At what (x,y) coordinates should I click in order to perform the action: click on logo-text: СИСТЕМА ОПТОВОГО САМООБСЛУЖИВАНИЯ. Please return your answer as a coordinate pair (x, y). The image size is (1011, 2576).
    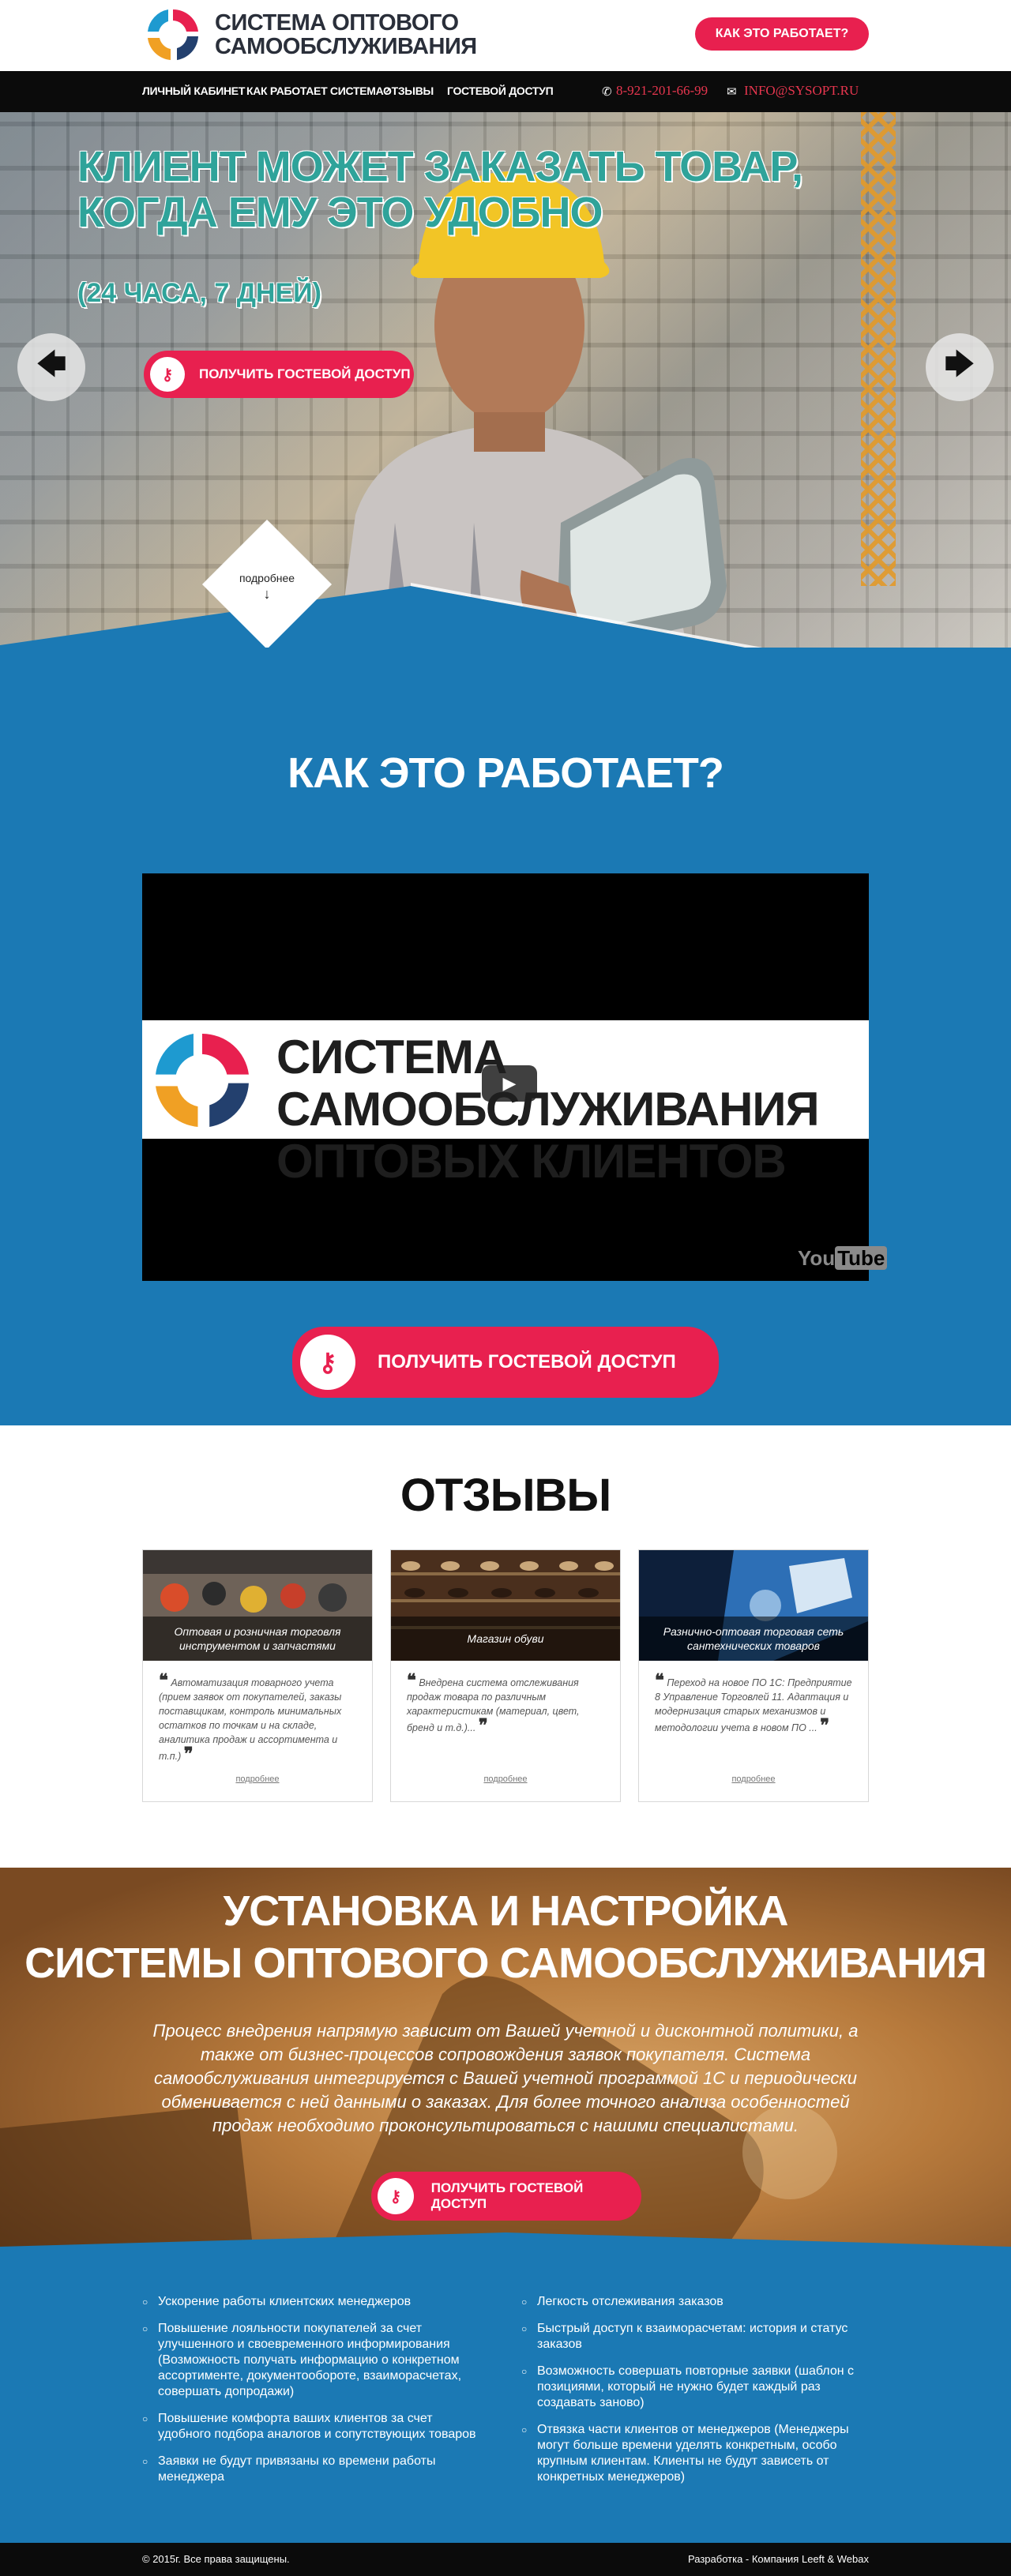
    Looking at the image, I should click on (346, 34).